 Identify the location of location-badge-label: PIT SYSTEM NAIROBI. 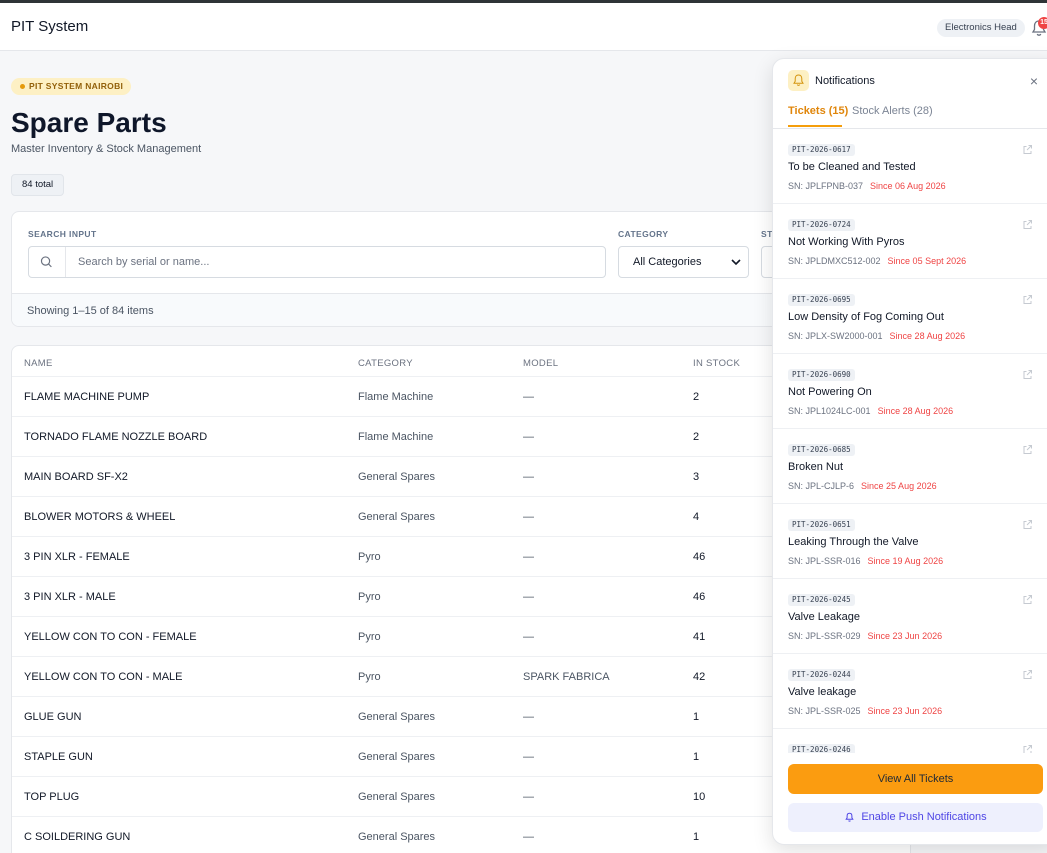
(76, 86).